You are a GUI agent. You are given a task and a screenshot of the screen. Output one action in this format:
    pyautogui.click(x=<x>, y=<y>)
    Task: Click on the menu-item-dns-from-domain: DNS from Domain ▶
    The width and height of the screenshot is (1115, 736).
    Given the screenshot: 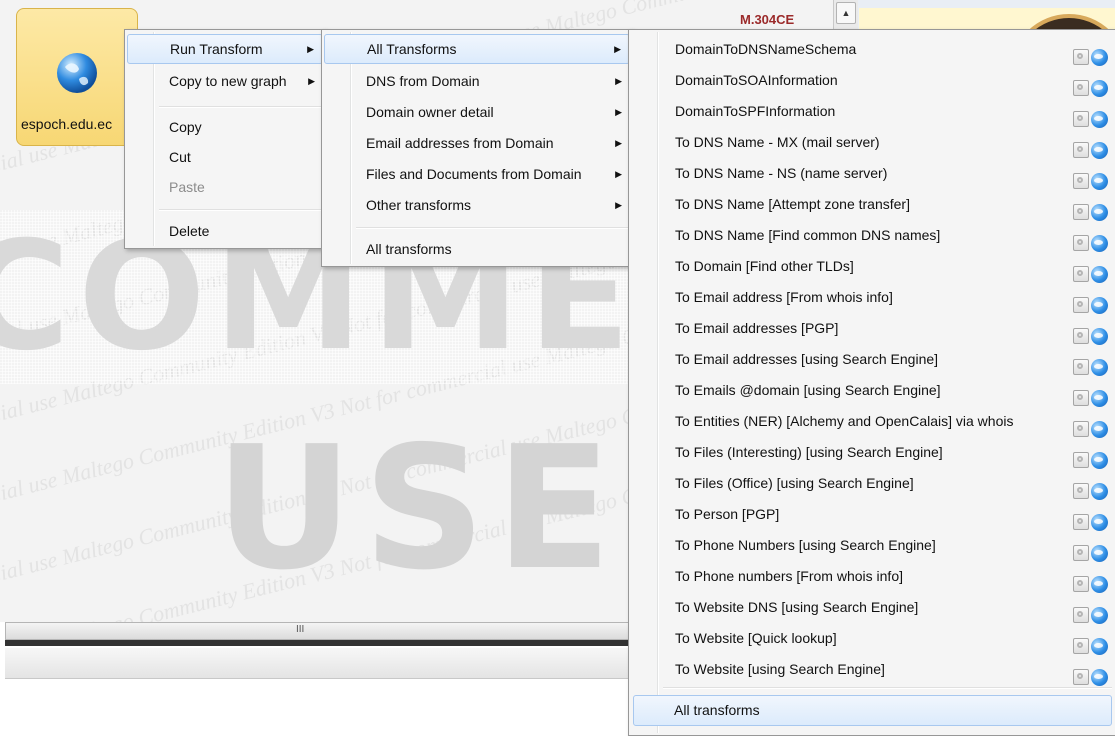 What is the action you would take?
    pyautogui.click(x=477, y=81)
    